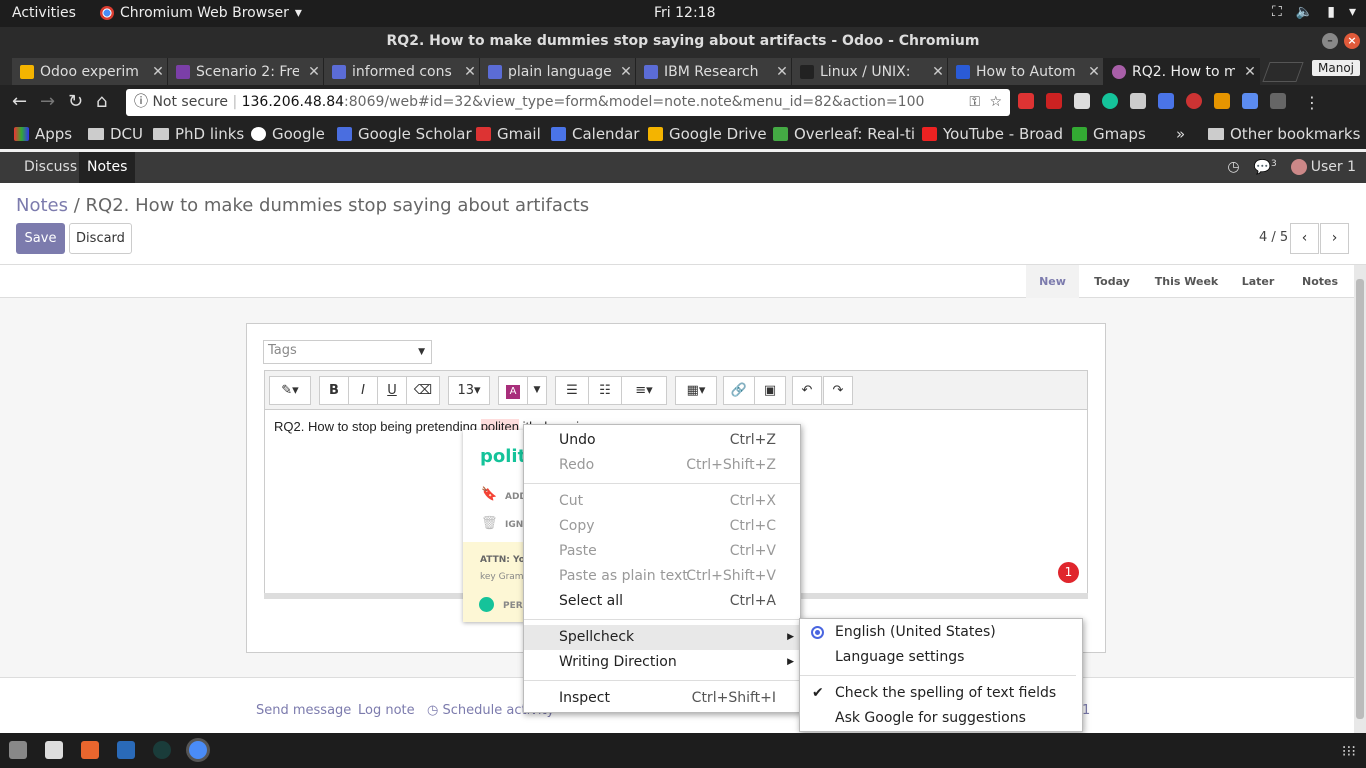  Describe the element at coordinates (1314, 12) in the screenshot. I see `system-tray: ⛶ 🔈 ▮ ▾` at that location.